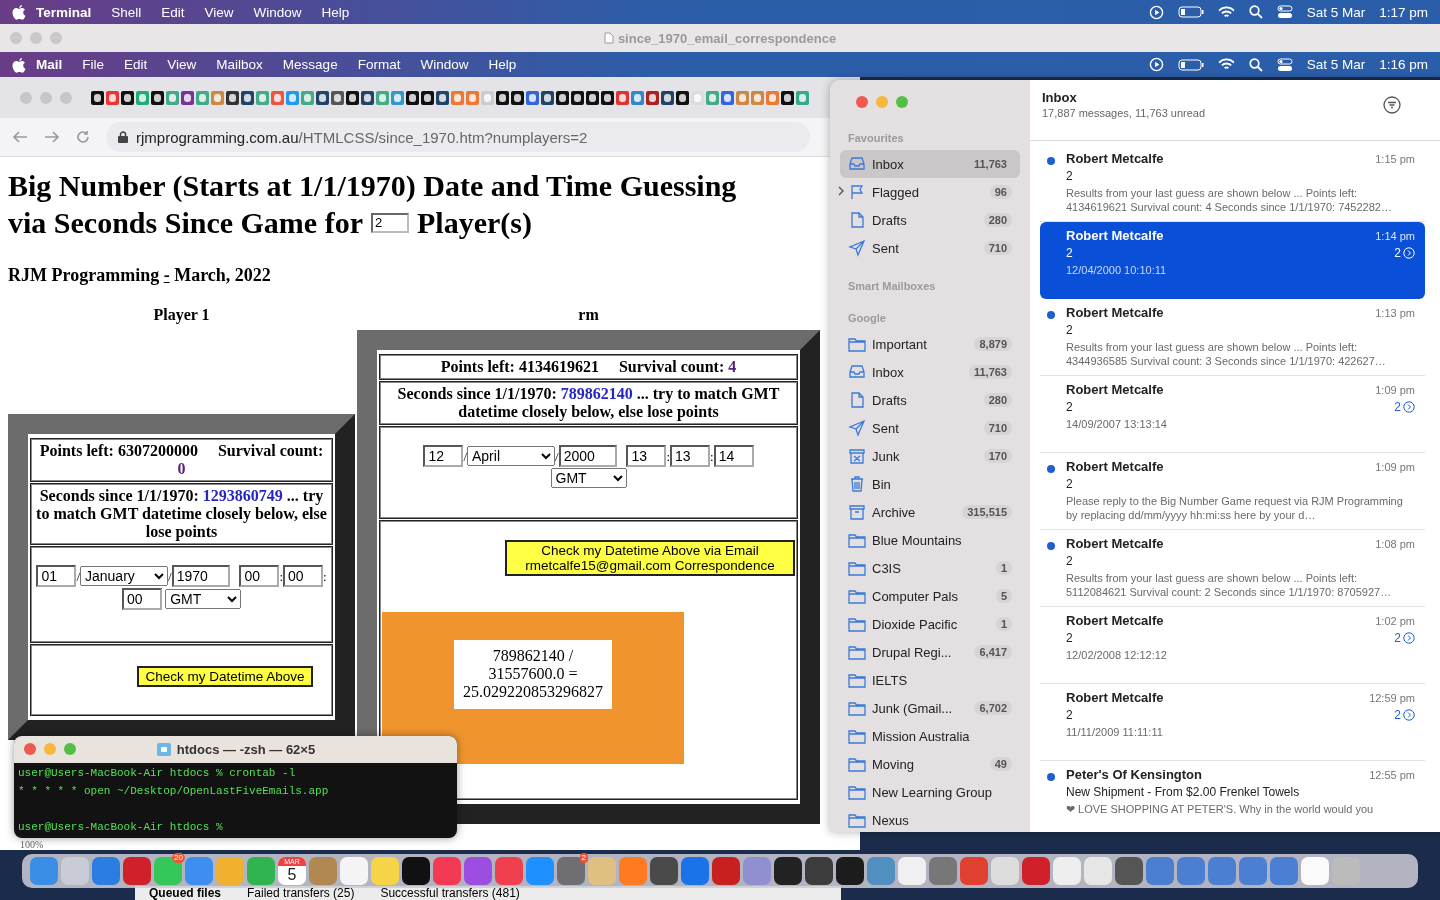  What do you see at coordinates (930, 456) in the screenshot?
I see `sidebar-item: Junk 170` at bounding box center [930, 456].